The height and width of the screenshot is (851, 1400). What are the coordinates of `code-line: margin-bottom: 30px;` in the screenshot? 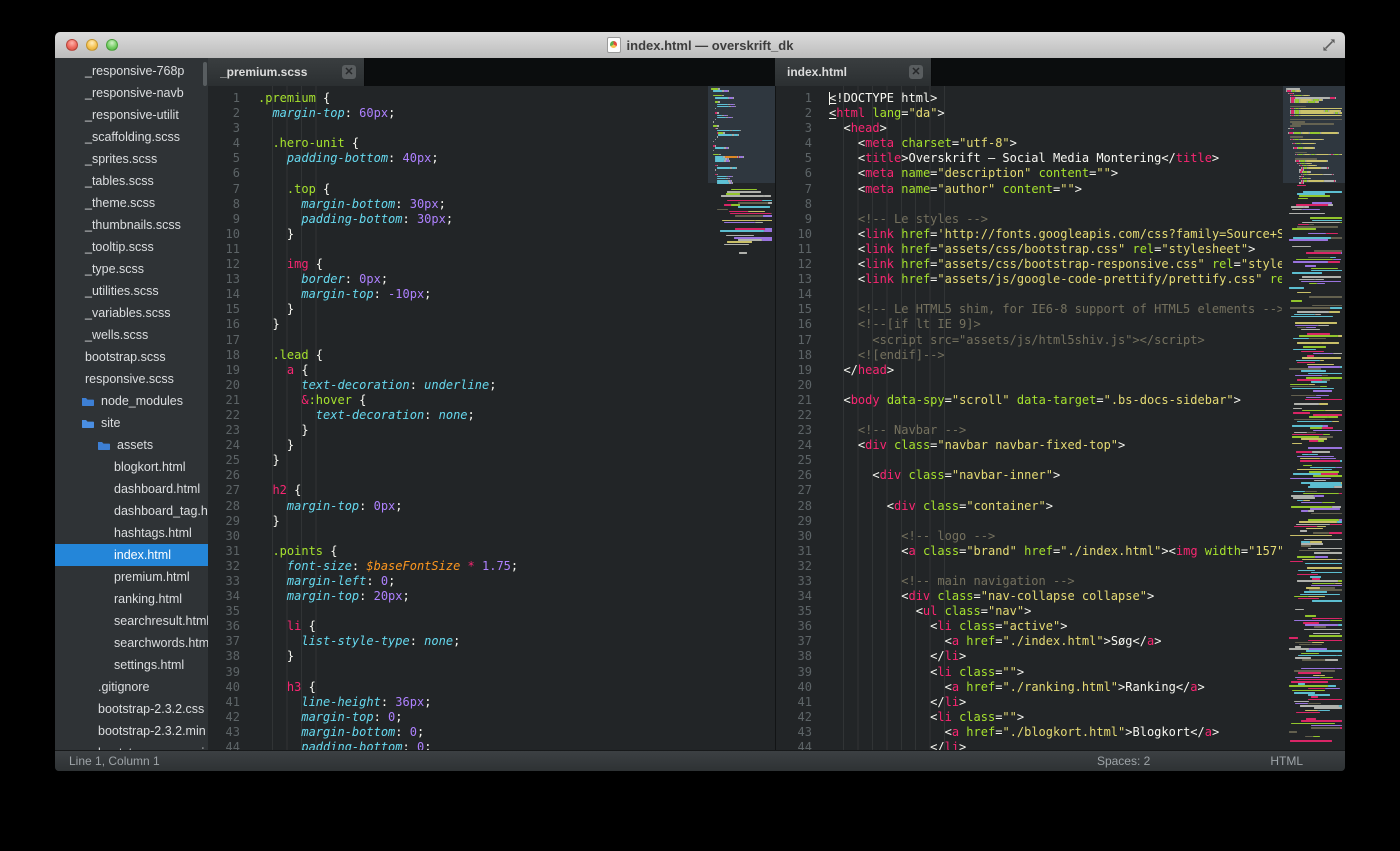 It's located at (482, 204).